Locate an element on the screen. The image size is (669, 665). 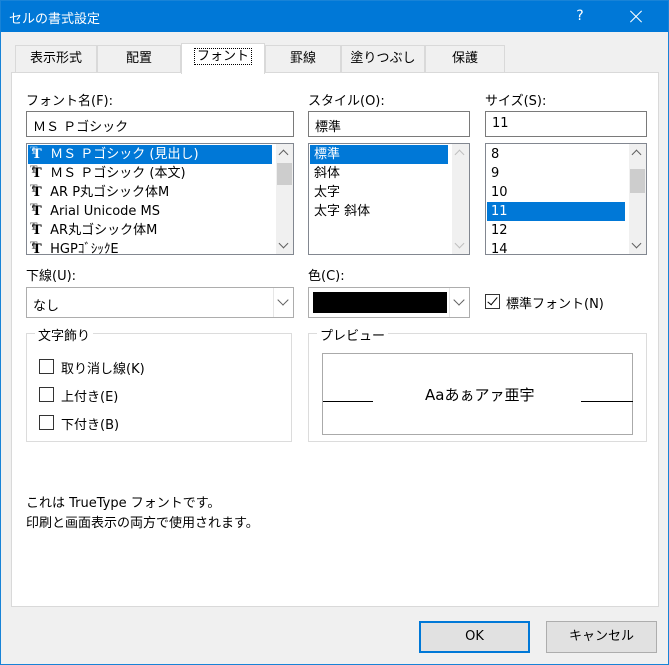
list-item: 太字 斜体 is located at coordinates (379, 211).